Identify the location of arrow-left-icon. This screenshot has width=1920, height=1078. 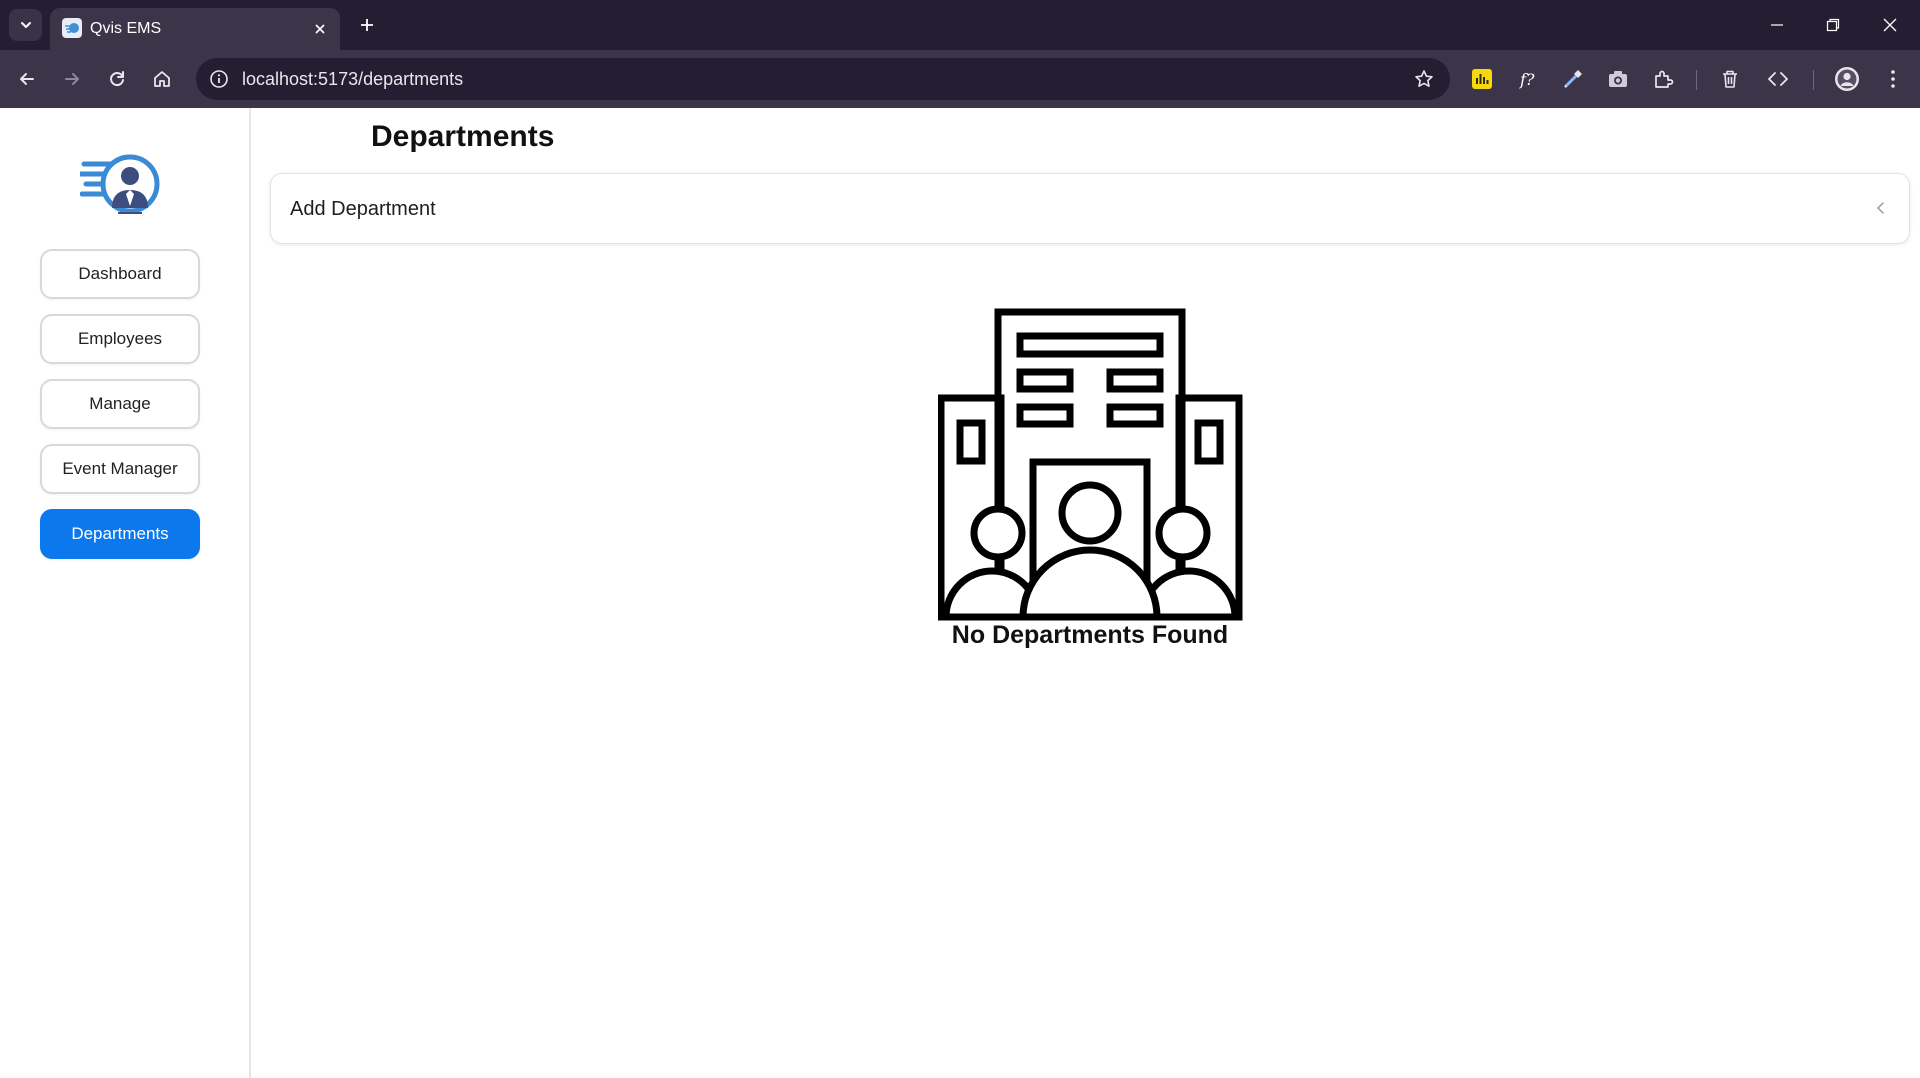
(27, 79).